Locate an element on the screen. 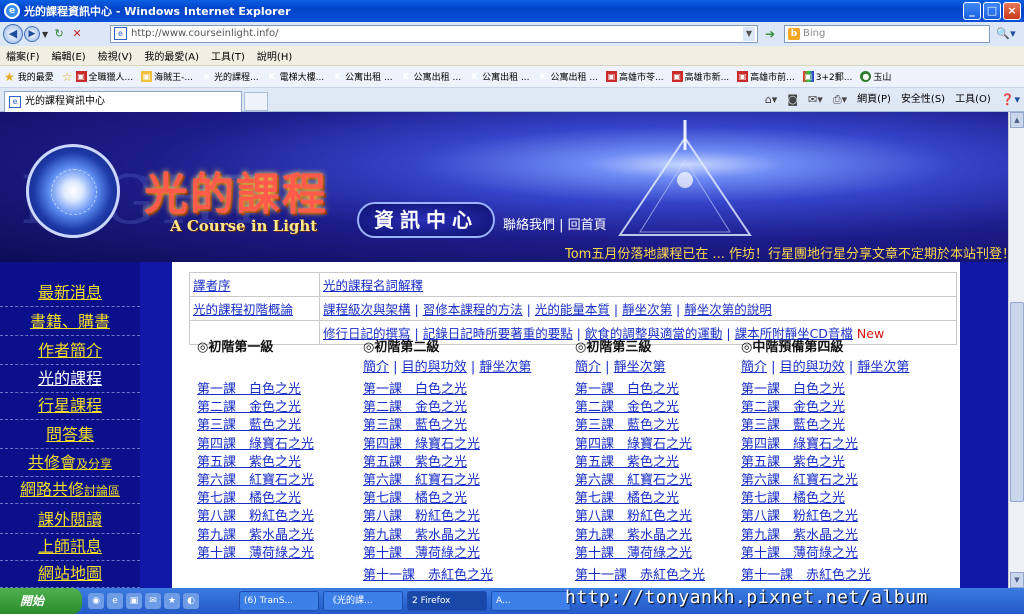 The height and width of the screenshot is (614, 1024). quick-launch-icon: ▣ is located at coordinates (134, 601).